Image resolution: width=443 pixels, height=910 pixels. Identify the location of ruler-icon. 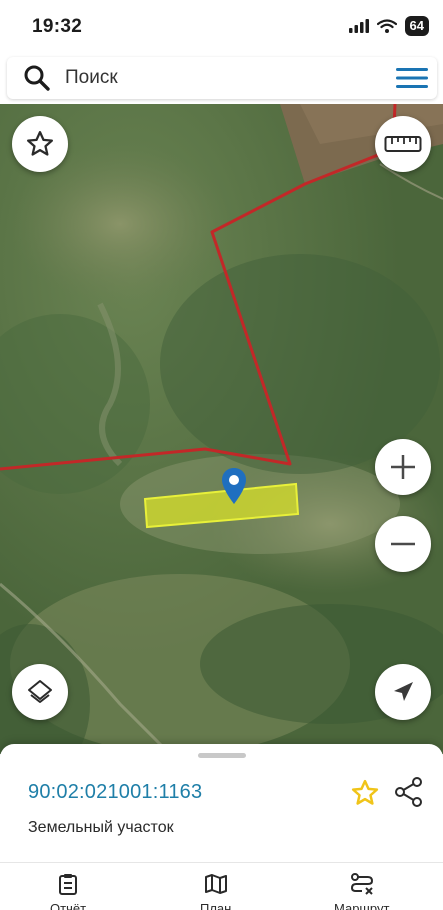
(403, 144).